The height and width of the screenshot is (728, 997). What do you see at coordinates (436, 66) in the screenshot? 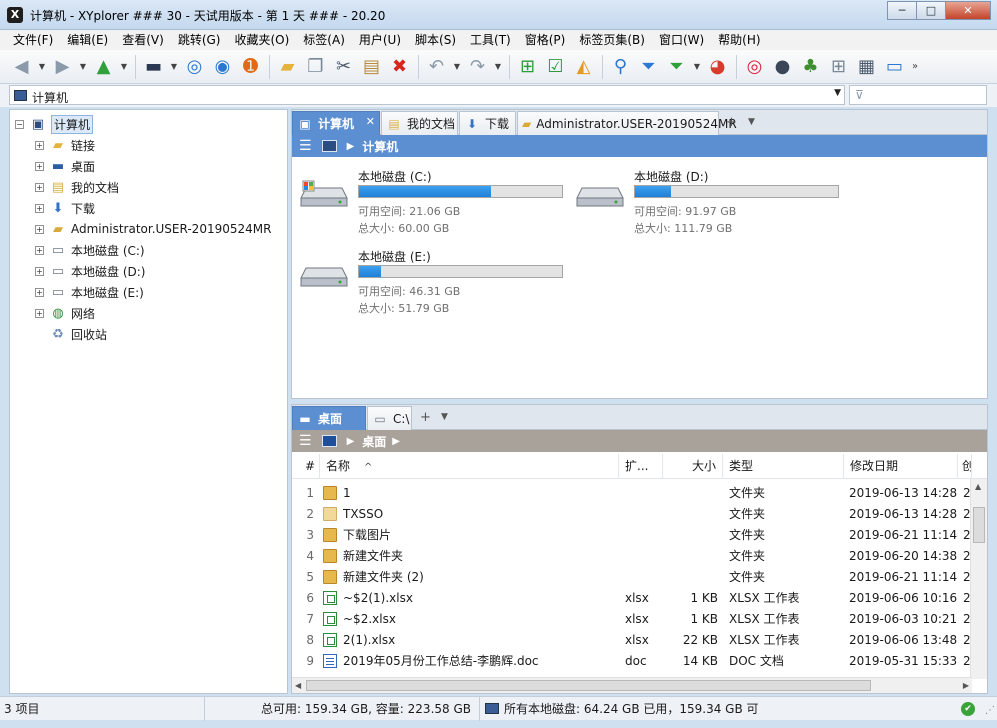
I see `undo-icon: ↶` at bounding box center [436, 66].